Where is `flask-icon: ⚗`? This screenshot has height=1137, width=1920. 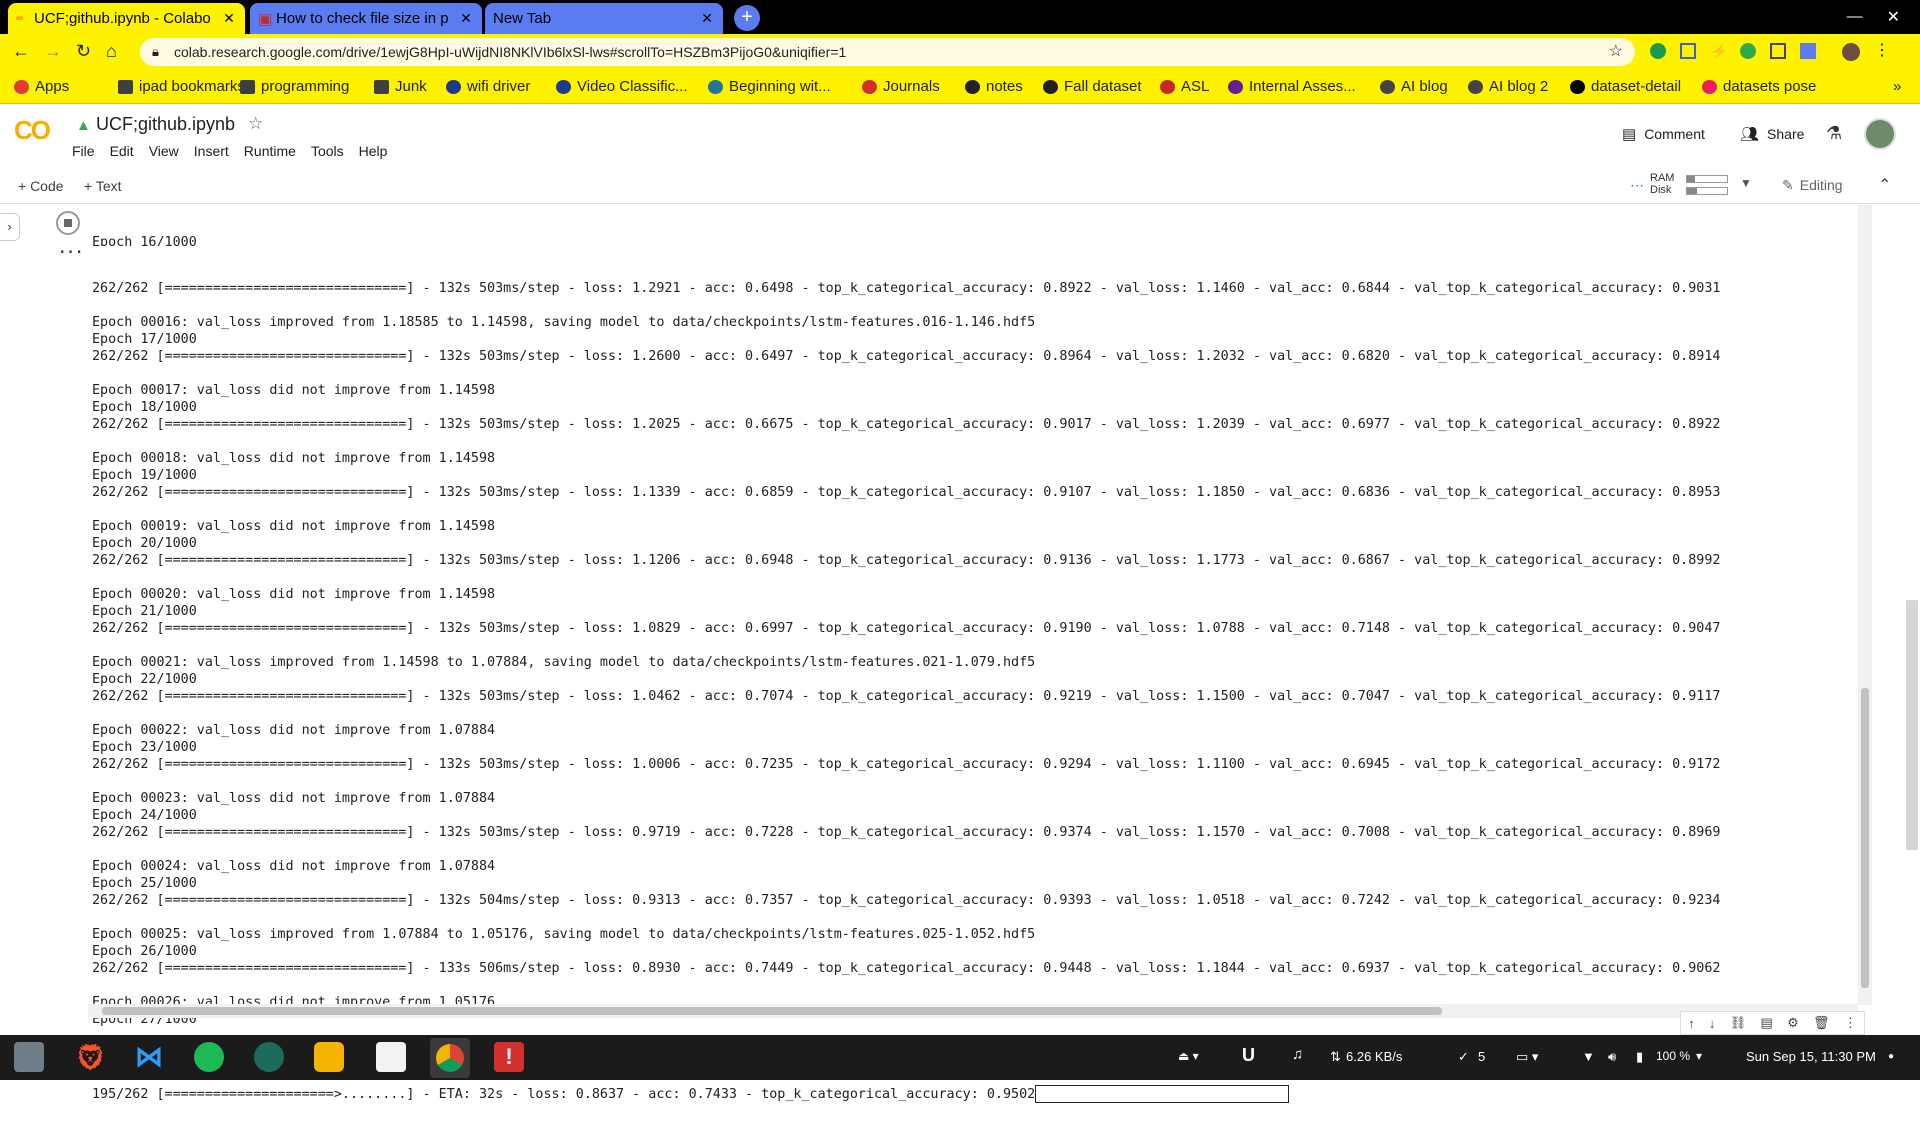 flask-icon: ⚗ is located at coordinates (1834, 133).